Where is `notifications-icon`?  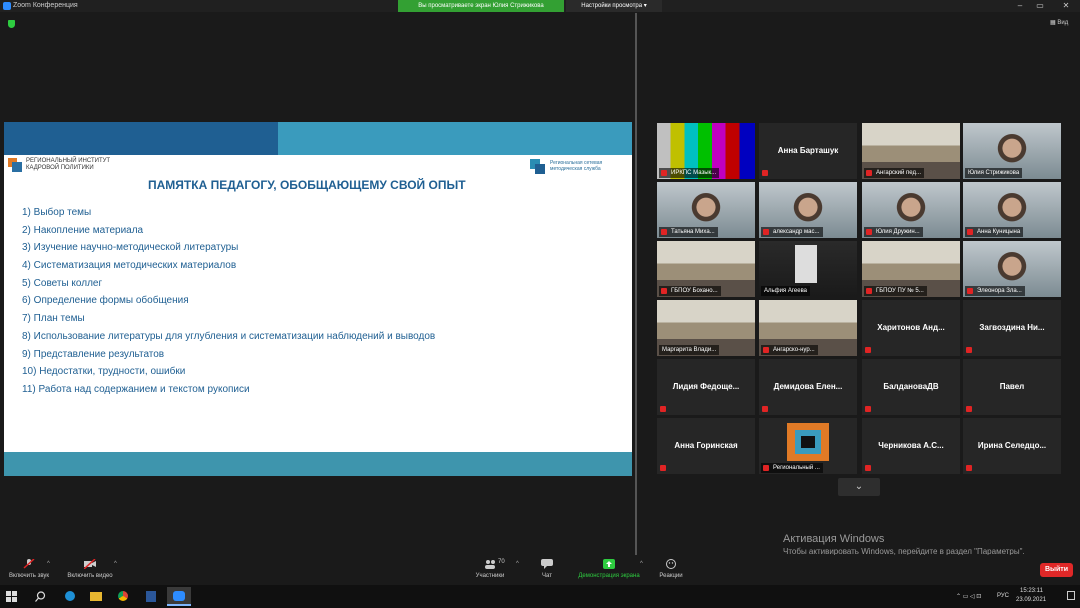 notifications-icon is located at coordinates (1071, 595).